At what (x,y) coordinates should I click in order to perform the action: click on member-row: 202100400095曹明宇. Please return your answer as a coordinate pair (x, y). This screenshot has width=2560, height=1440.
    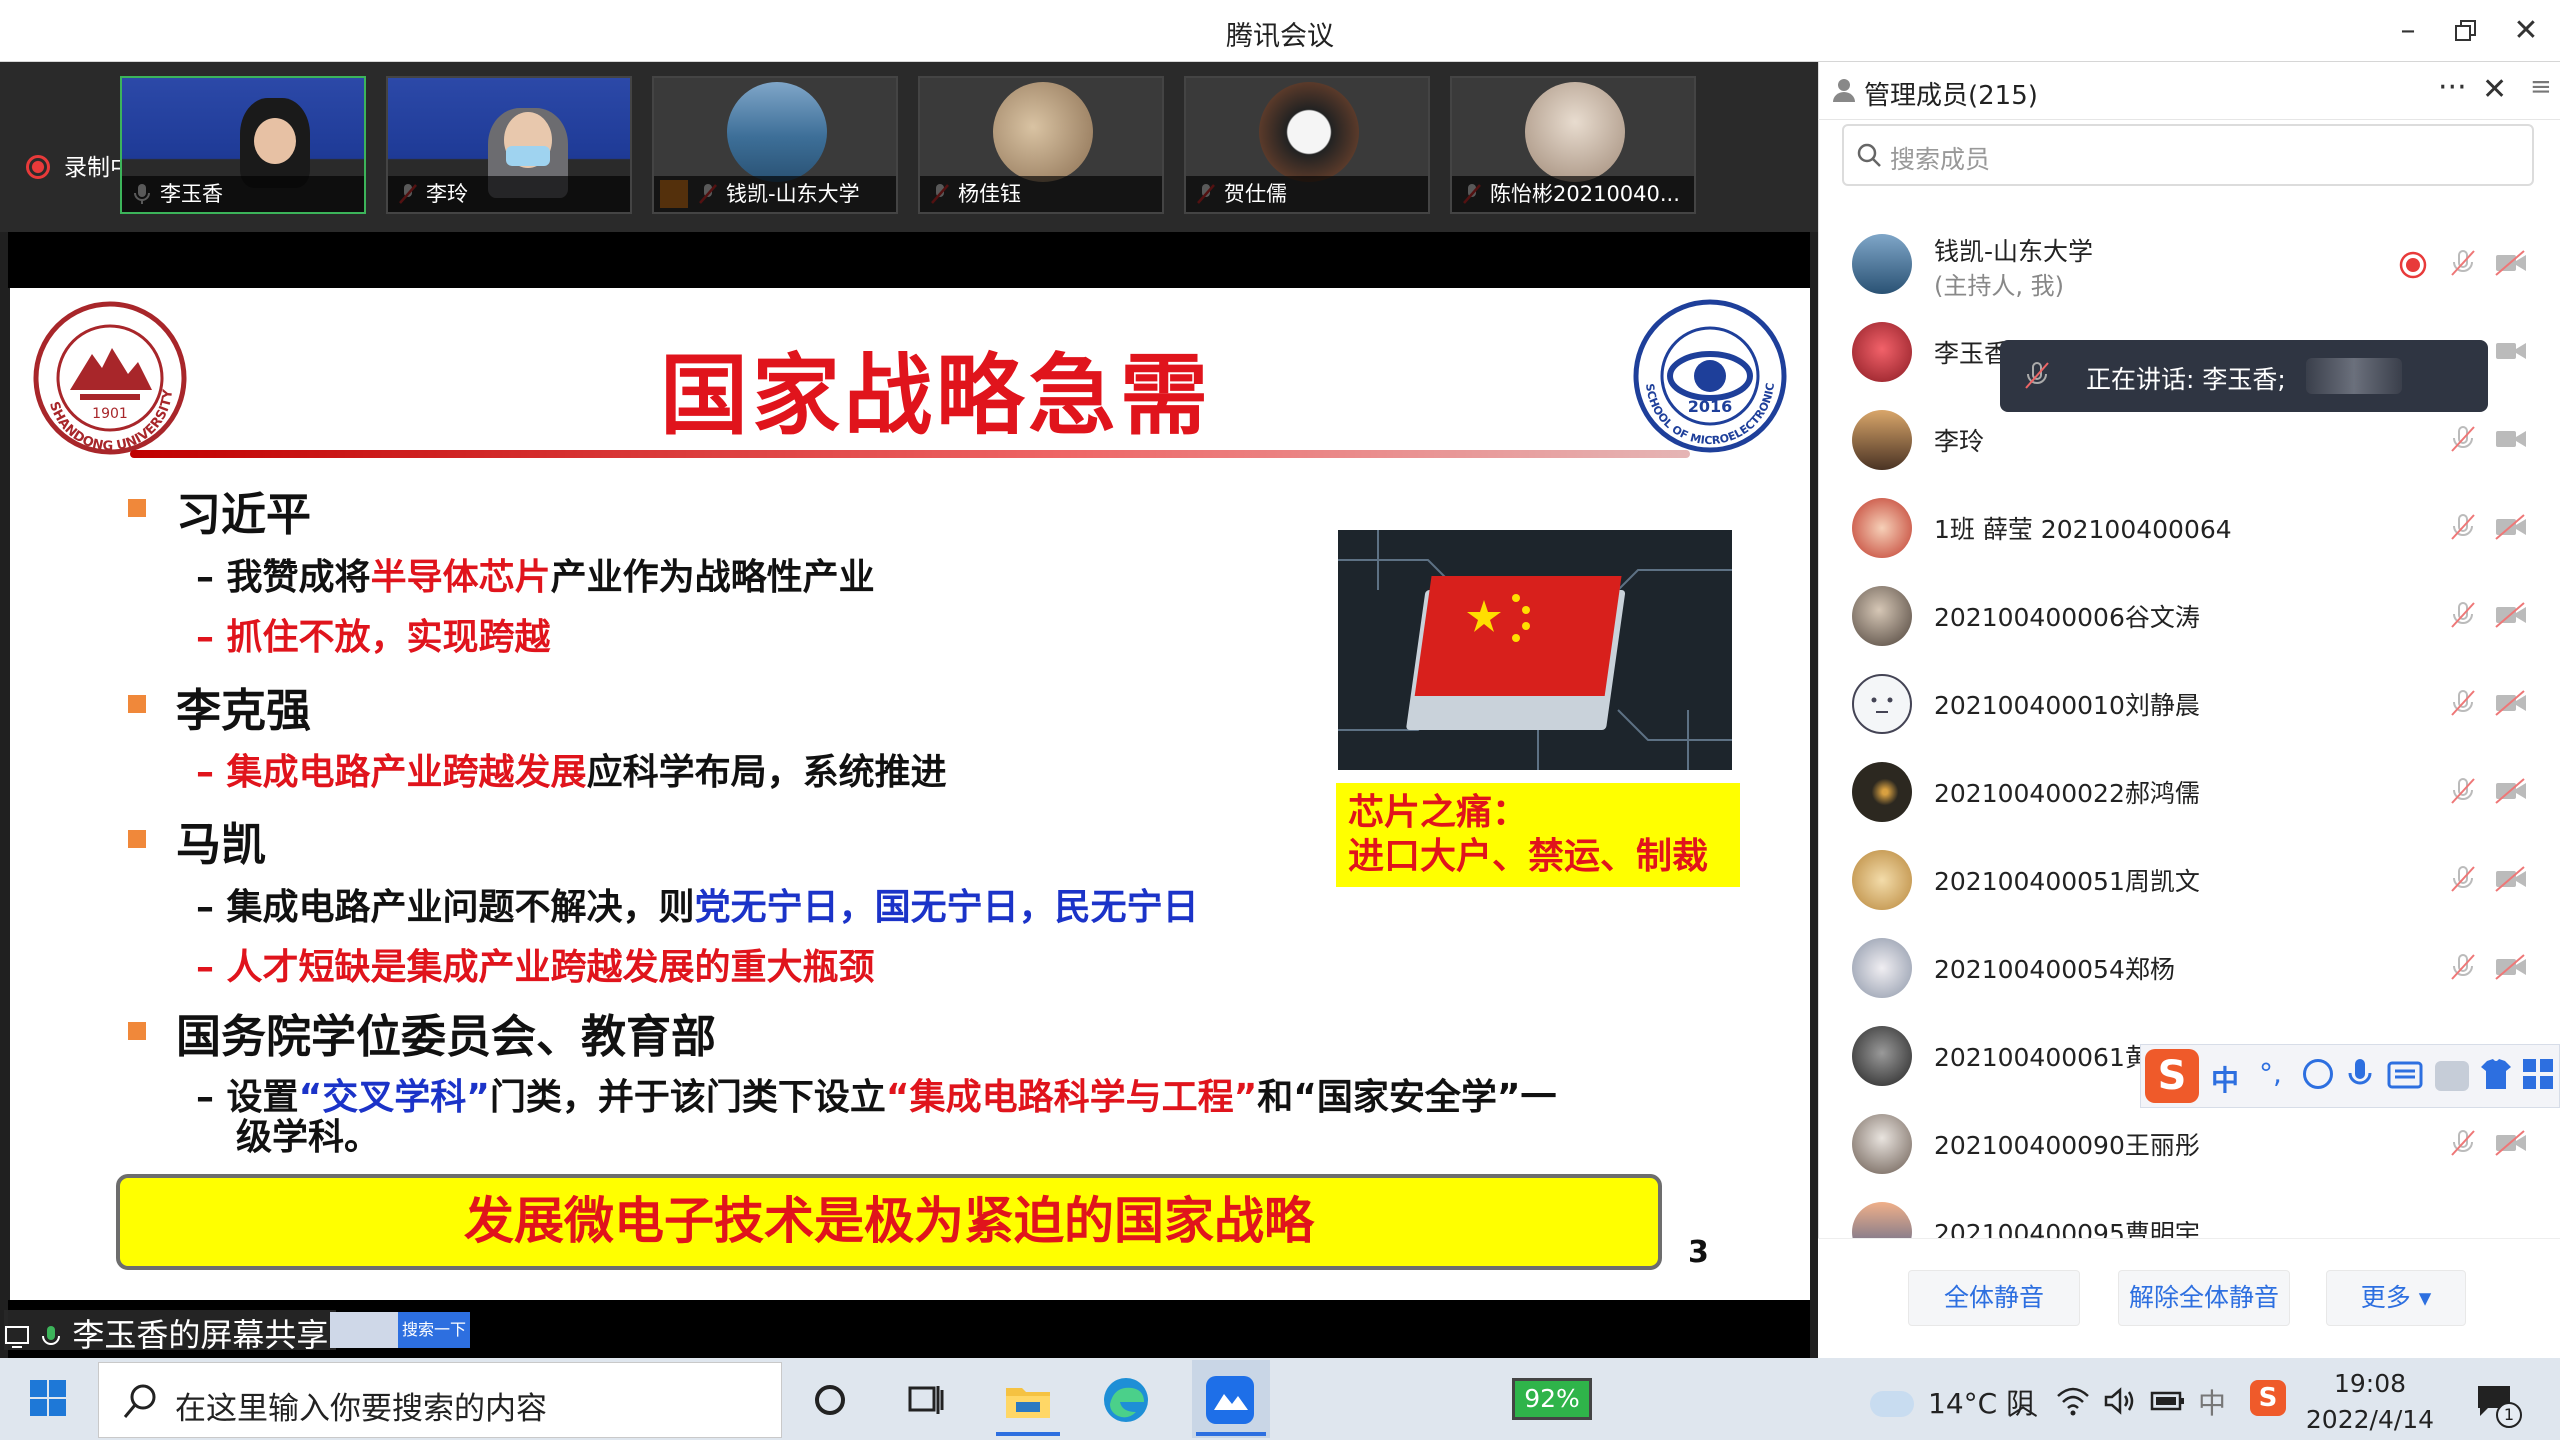
    Looking at the image, I should click on (2178, 1213).